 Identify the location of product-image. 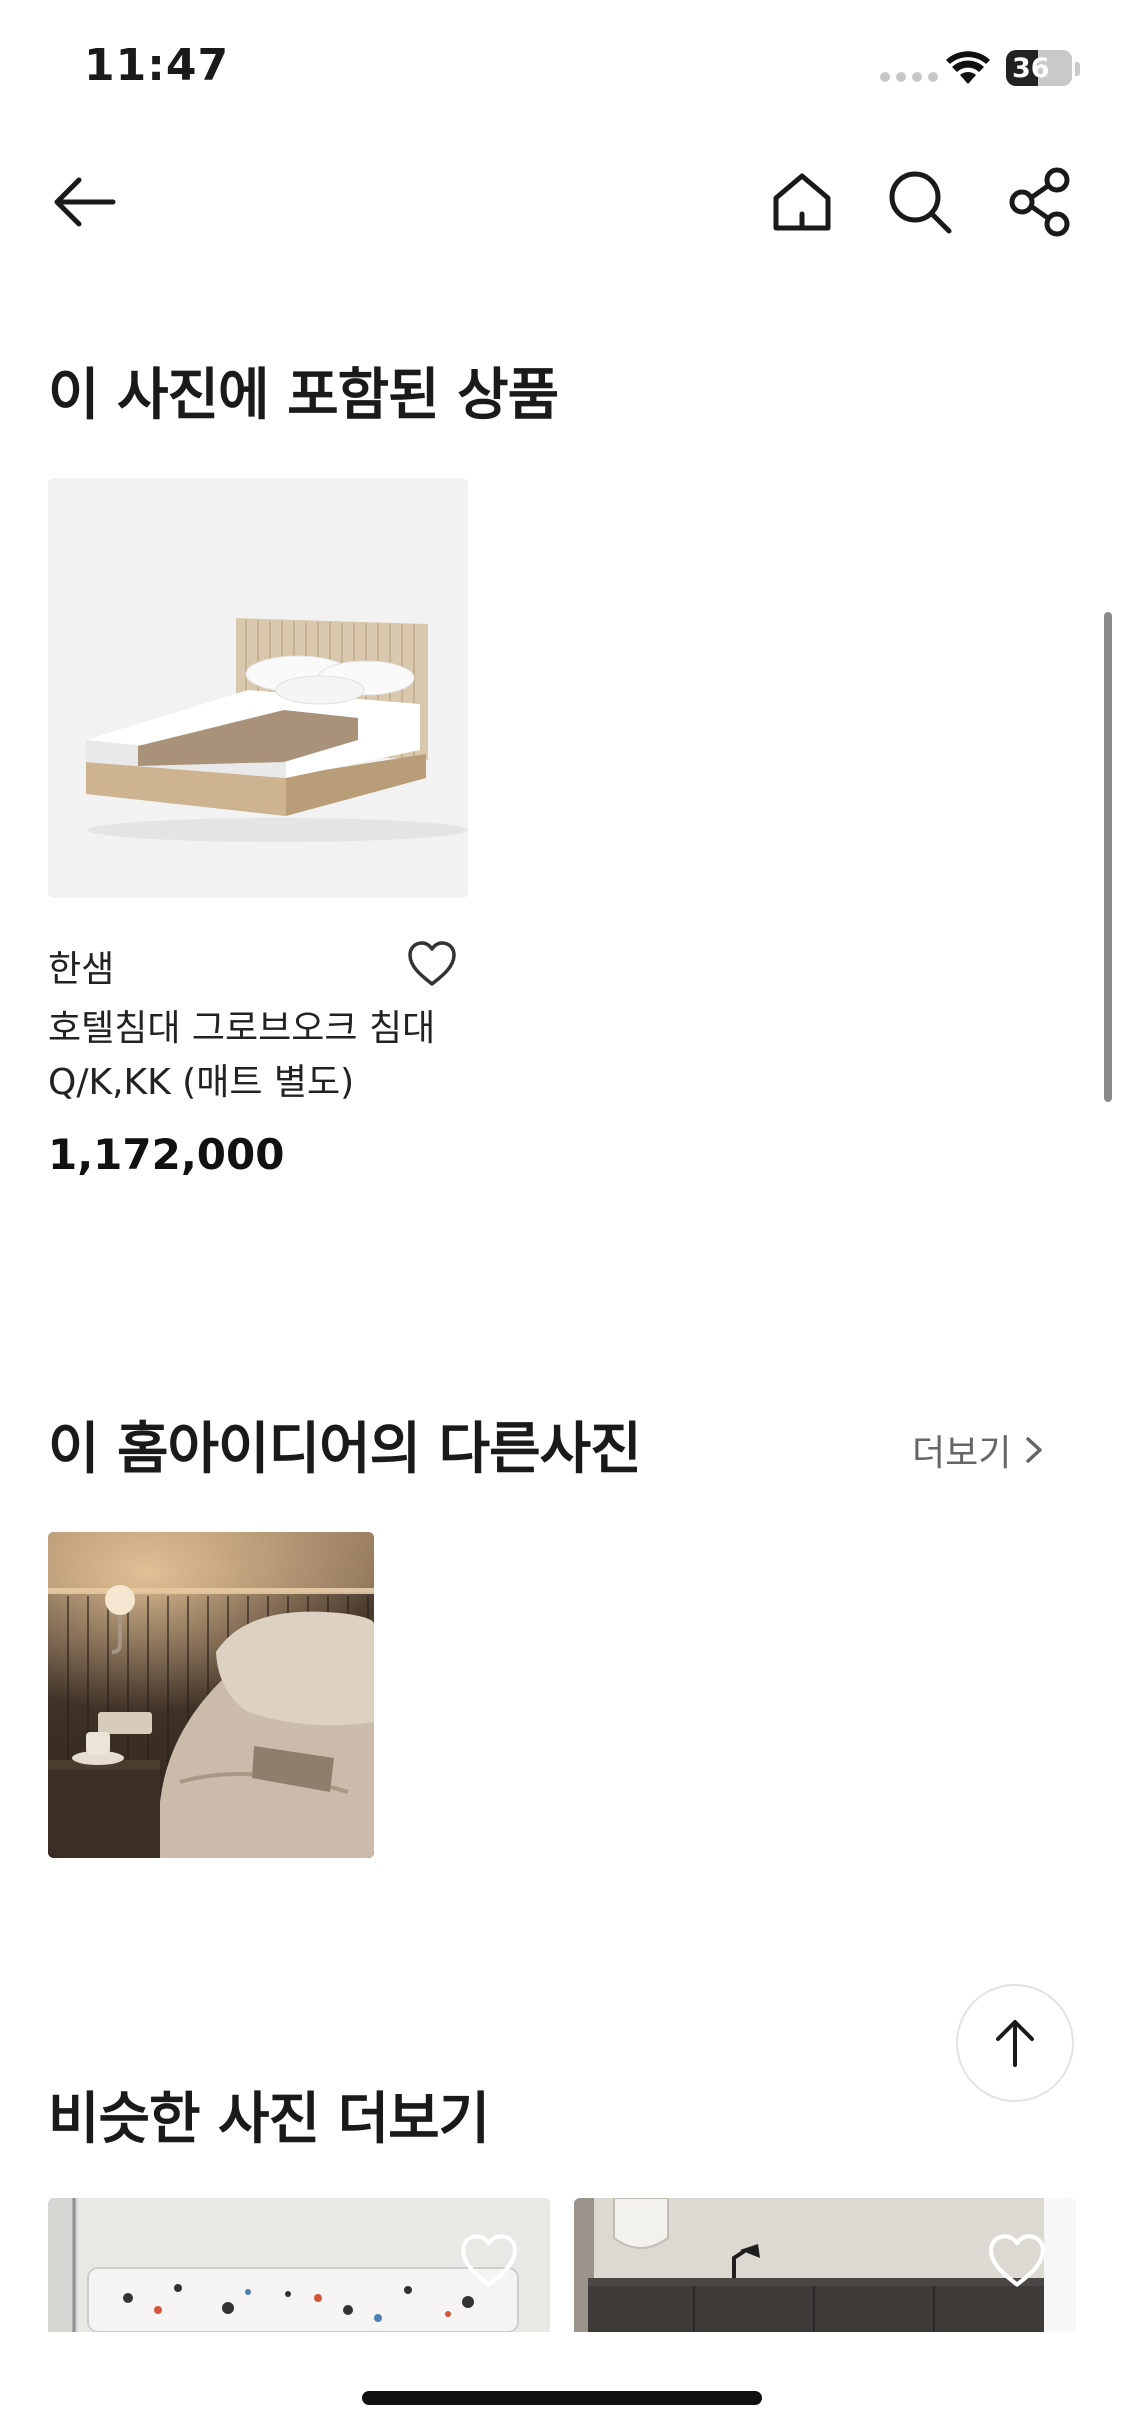
(258, 688).